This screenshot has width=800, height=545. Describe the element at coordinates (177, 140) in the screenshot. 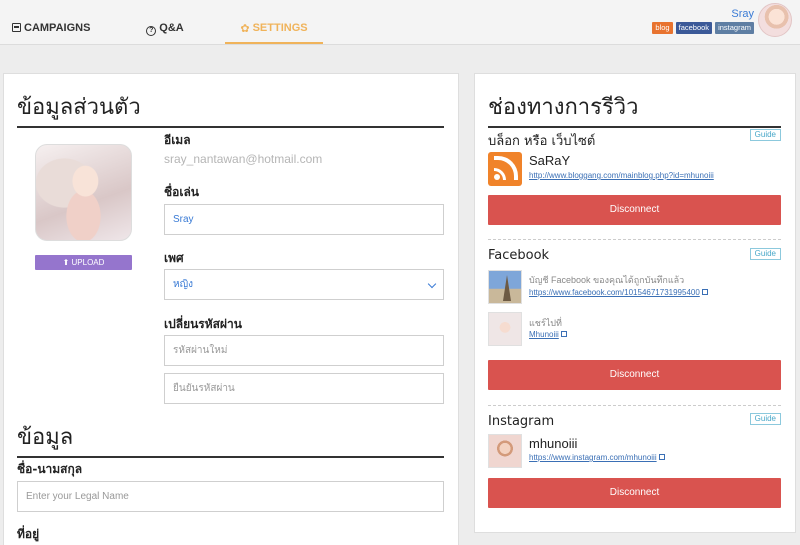

I see `email-label: อีเมล` at that location.